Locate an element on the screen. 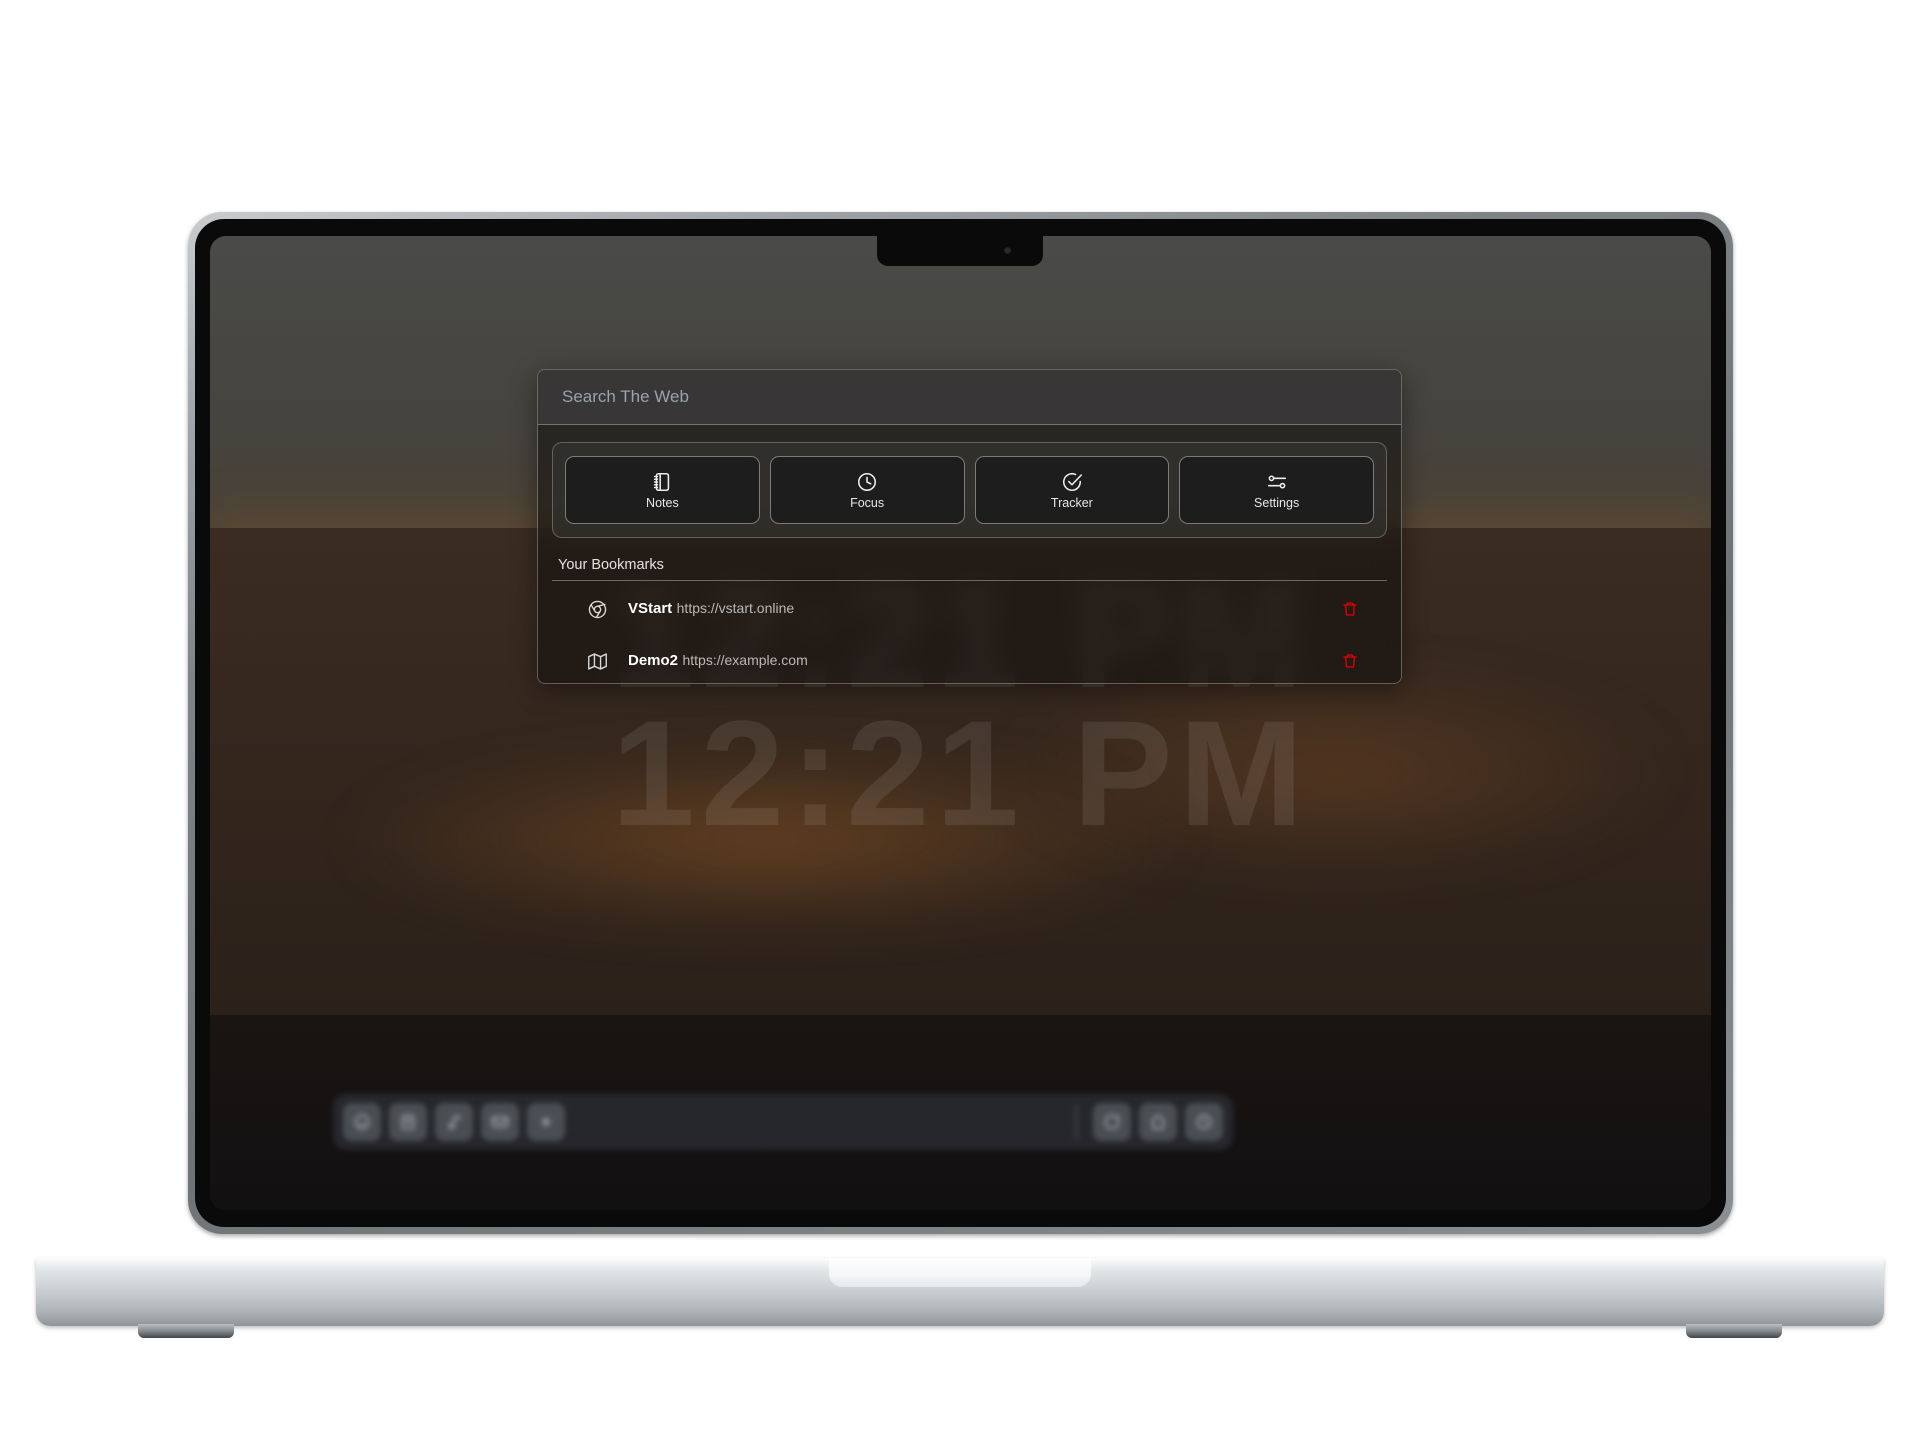 This screenshot has height=1440, width=1920. vstart-panel: Notes Focus Tracker is located at coordinates (969, 526).